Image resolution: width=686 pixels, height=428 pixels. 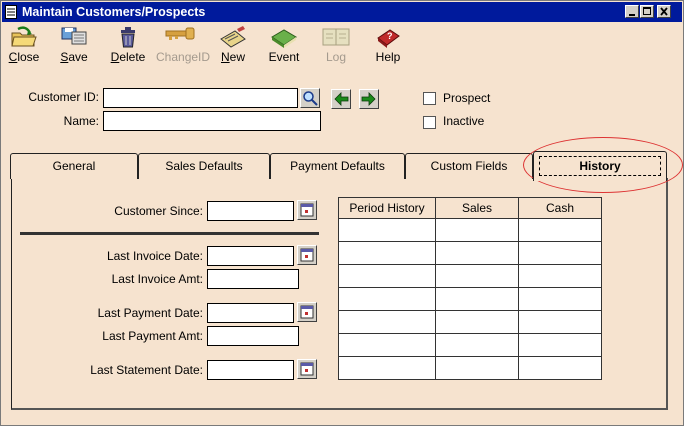 I want to click on inactive-label: Inactive, so click(x=464, y=121).